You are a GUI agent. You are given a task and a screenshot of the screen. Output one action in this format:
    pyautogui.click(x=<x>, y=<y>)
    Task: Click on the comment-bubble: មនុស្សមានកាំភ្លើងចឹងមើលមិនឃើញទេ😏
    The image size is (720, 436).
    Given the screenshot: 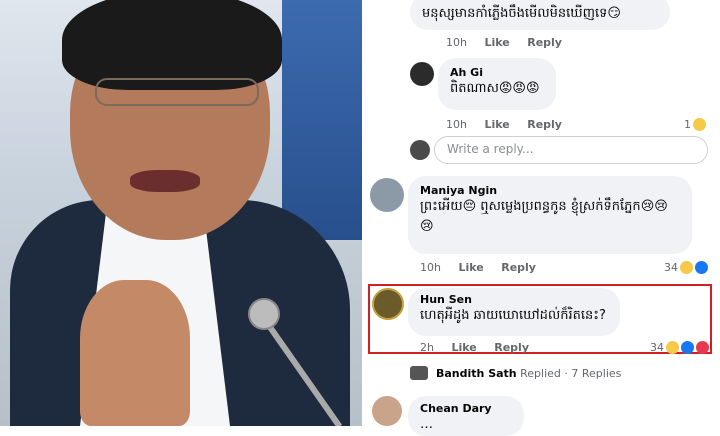 What is the action you would take?
    pyautogui.click(x=540, y=15)
    